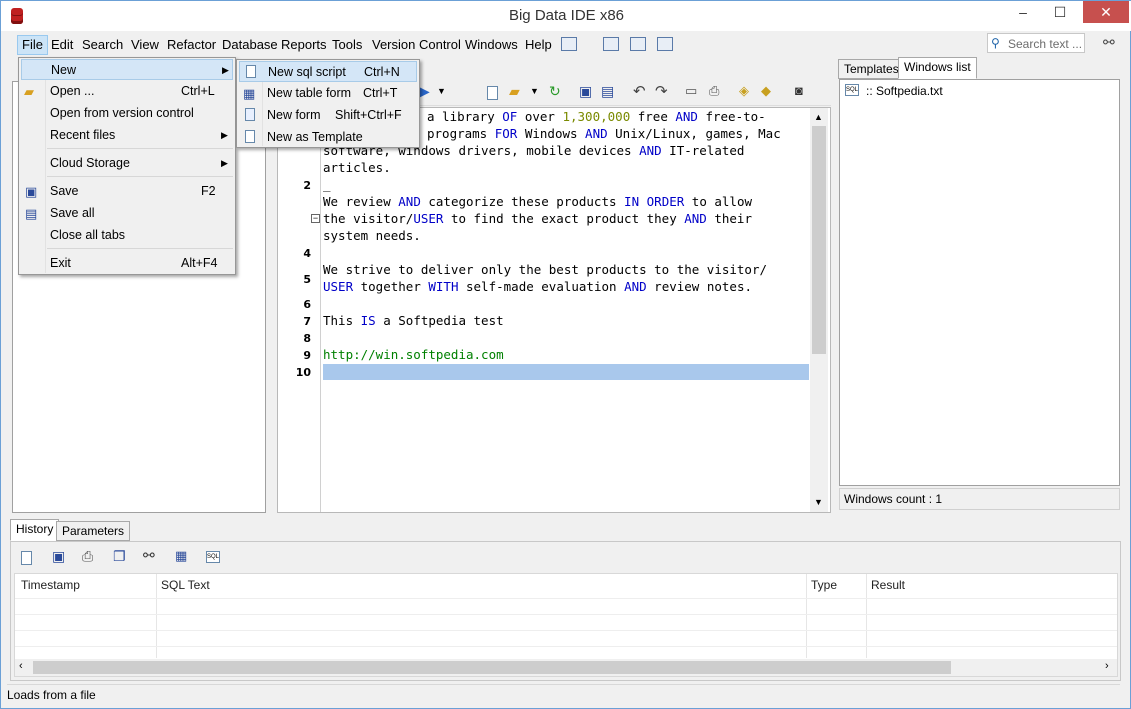 This screenshot has width=1131, height=709. Describe the element at coordinates (979, 499) in the screenshot. I see `windows-count: Windows count : 1` at that location.